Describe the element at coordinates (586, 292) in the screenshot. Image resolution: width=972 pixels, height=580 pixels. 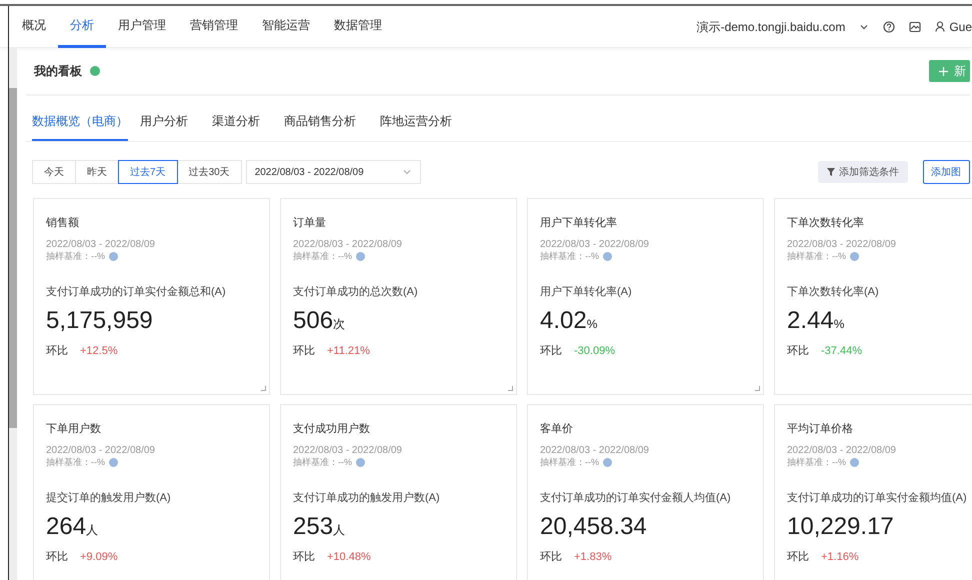
I see `metric-name: 用户下单转化率(A)` at that location.